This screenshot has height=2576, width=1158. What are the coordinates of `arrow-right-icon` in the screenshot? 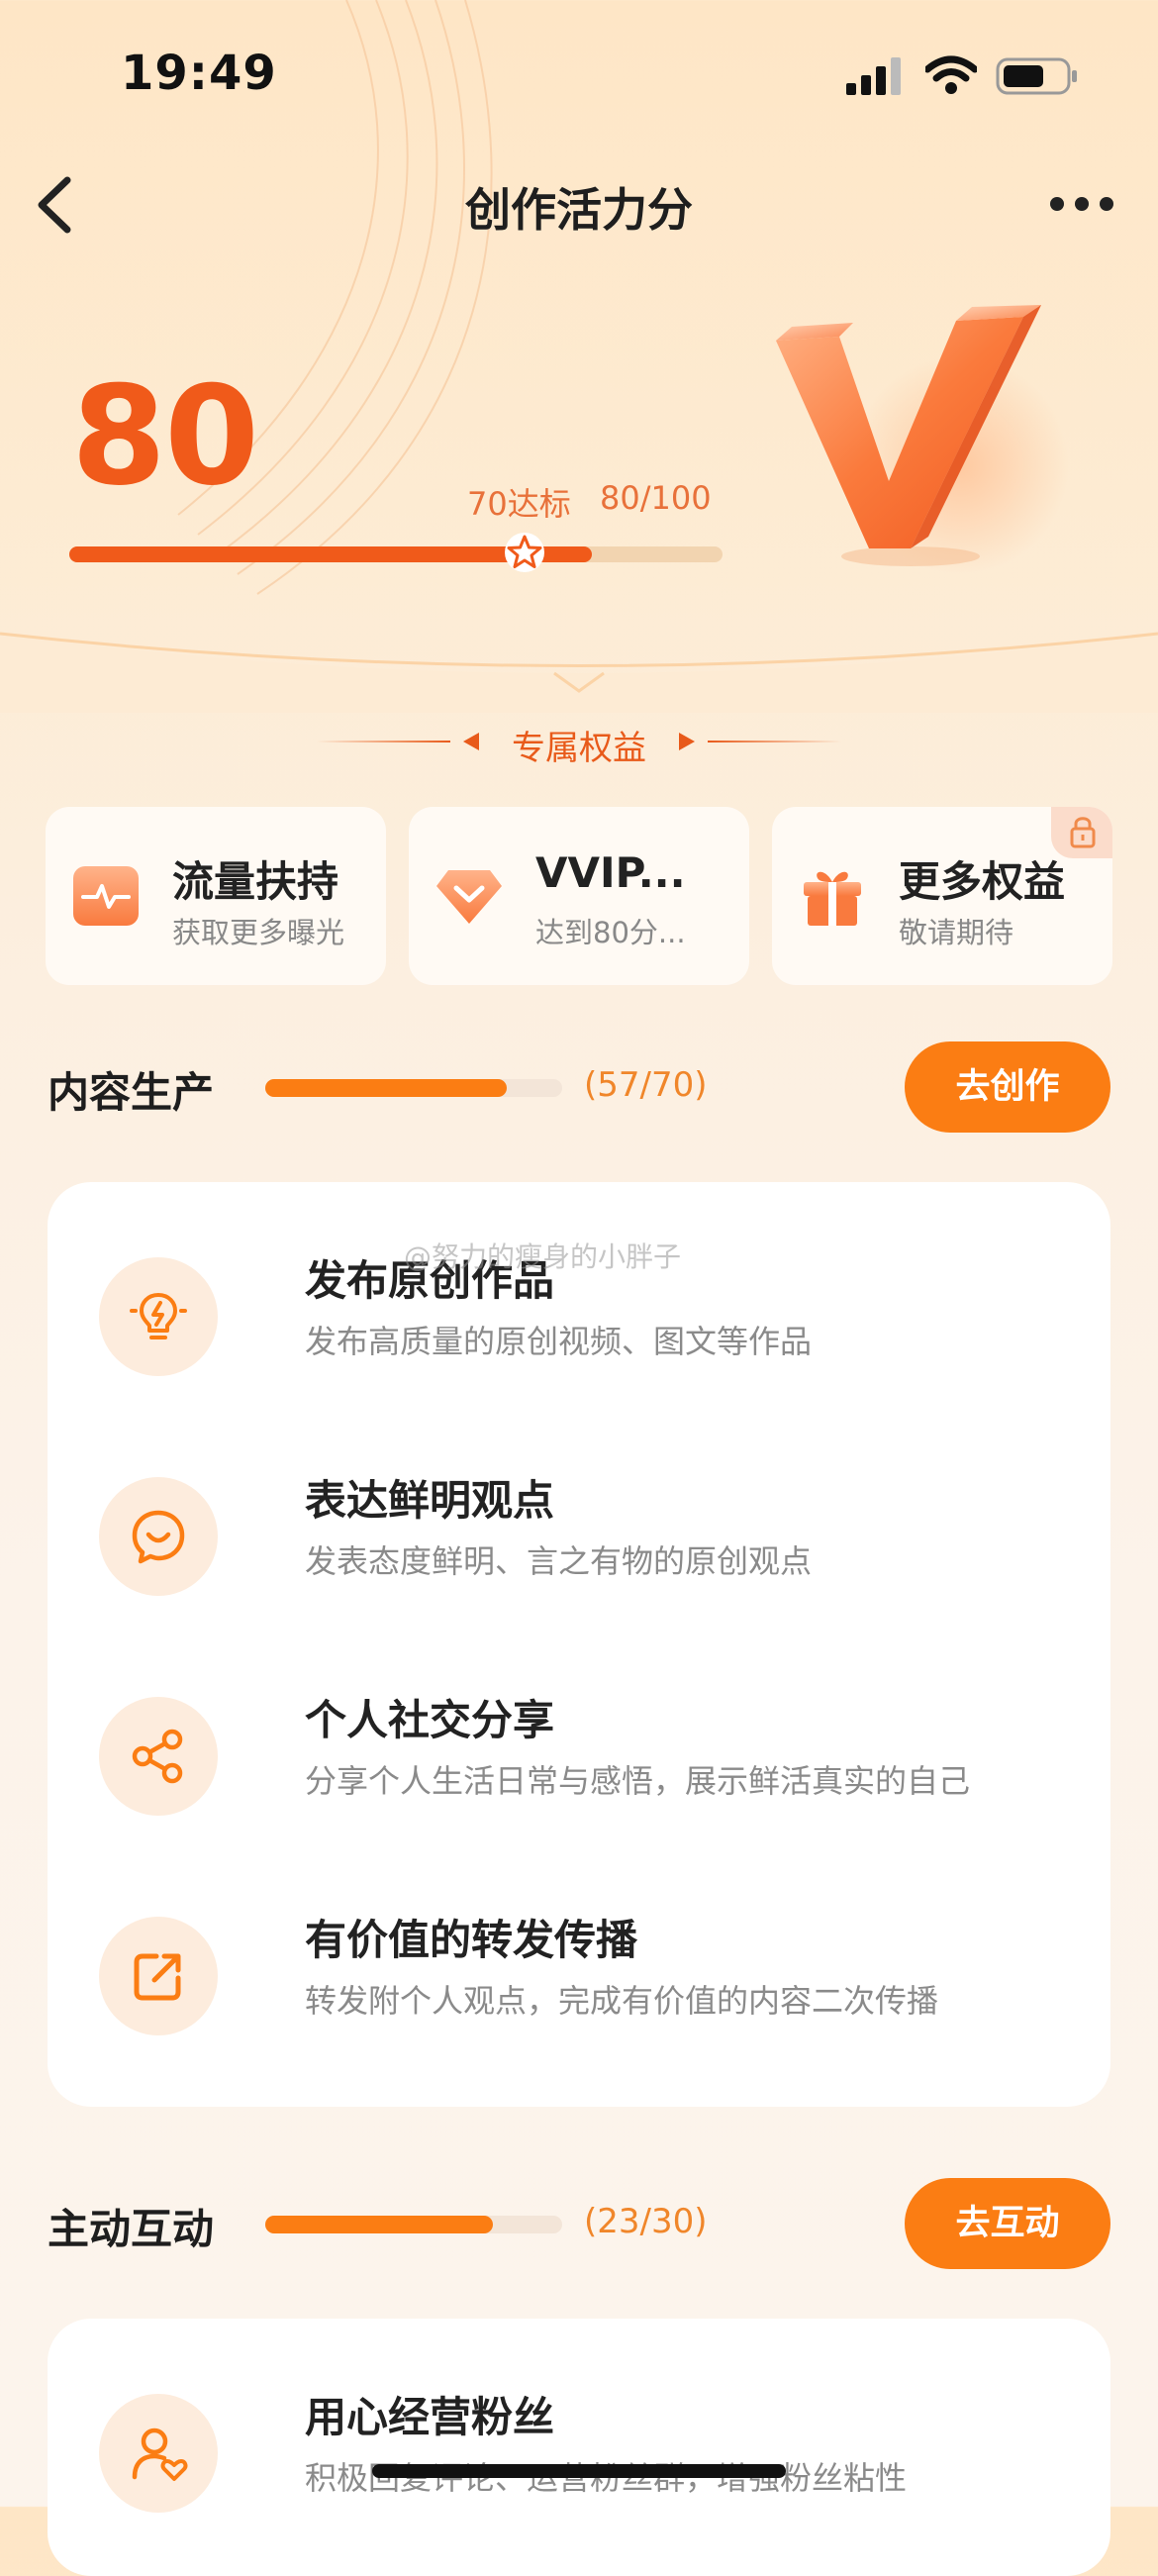 It's located at (687, 742).